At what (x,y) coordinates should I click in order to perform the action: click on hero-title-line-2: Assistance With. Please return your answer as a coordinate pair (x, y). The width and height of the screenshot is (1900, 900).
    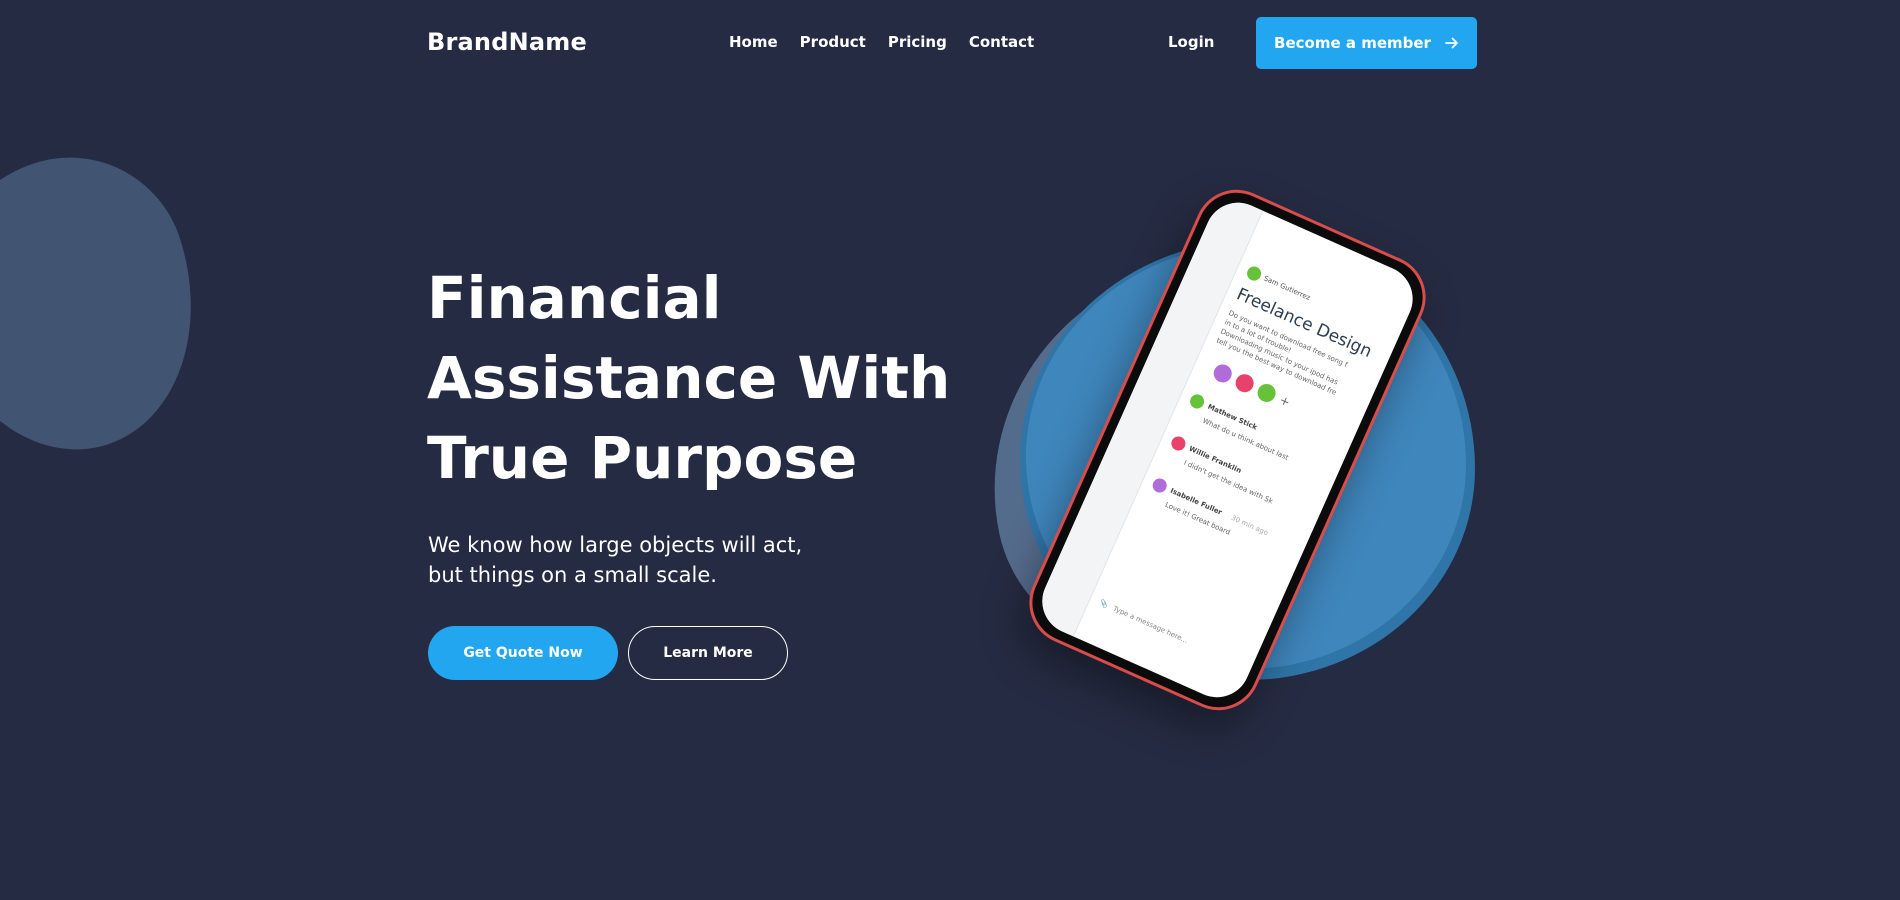
    Looking at the image, I should click on (689, 378).